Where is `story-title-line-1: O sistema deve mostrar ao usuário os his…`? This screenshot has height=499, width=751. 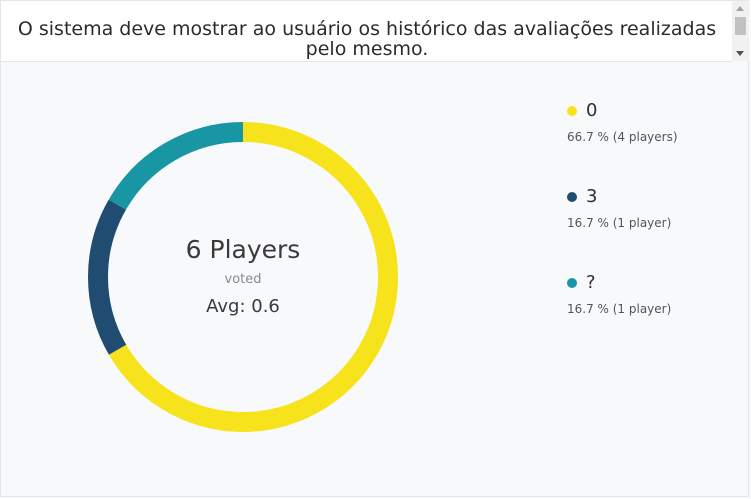 story-title-line-1: O sistema deve mostrar ao usuário os his… is located at coordinates (367, 29).